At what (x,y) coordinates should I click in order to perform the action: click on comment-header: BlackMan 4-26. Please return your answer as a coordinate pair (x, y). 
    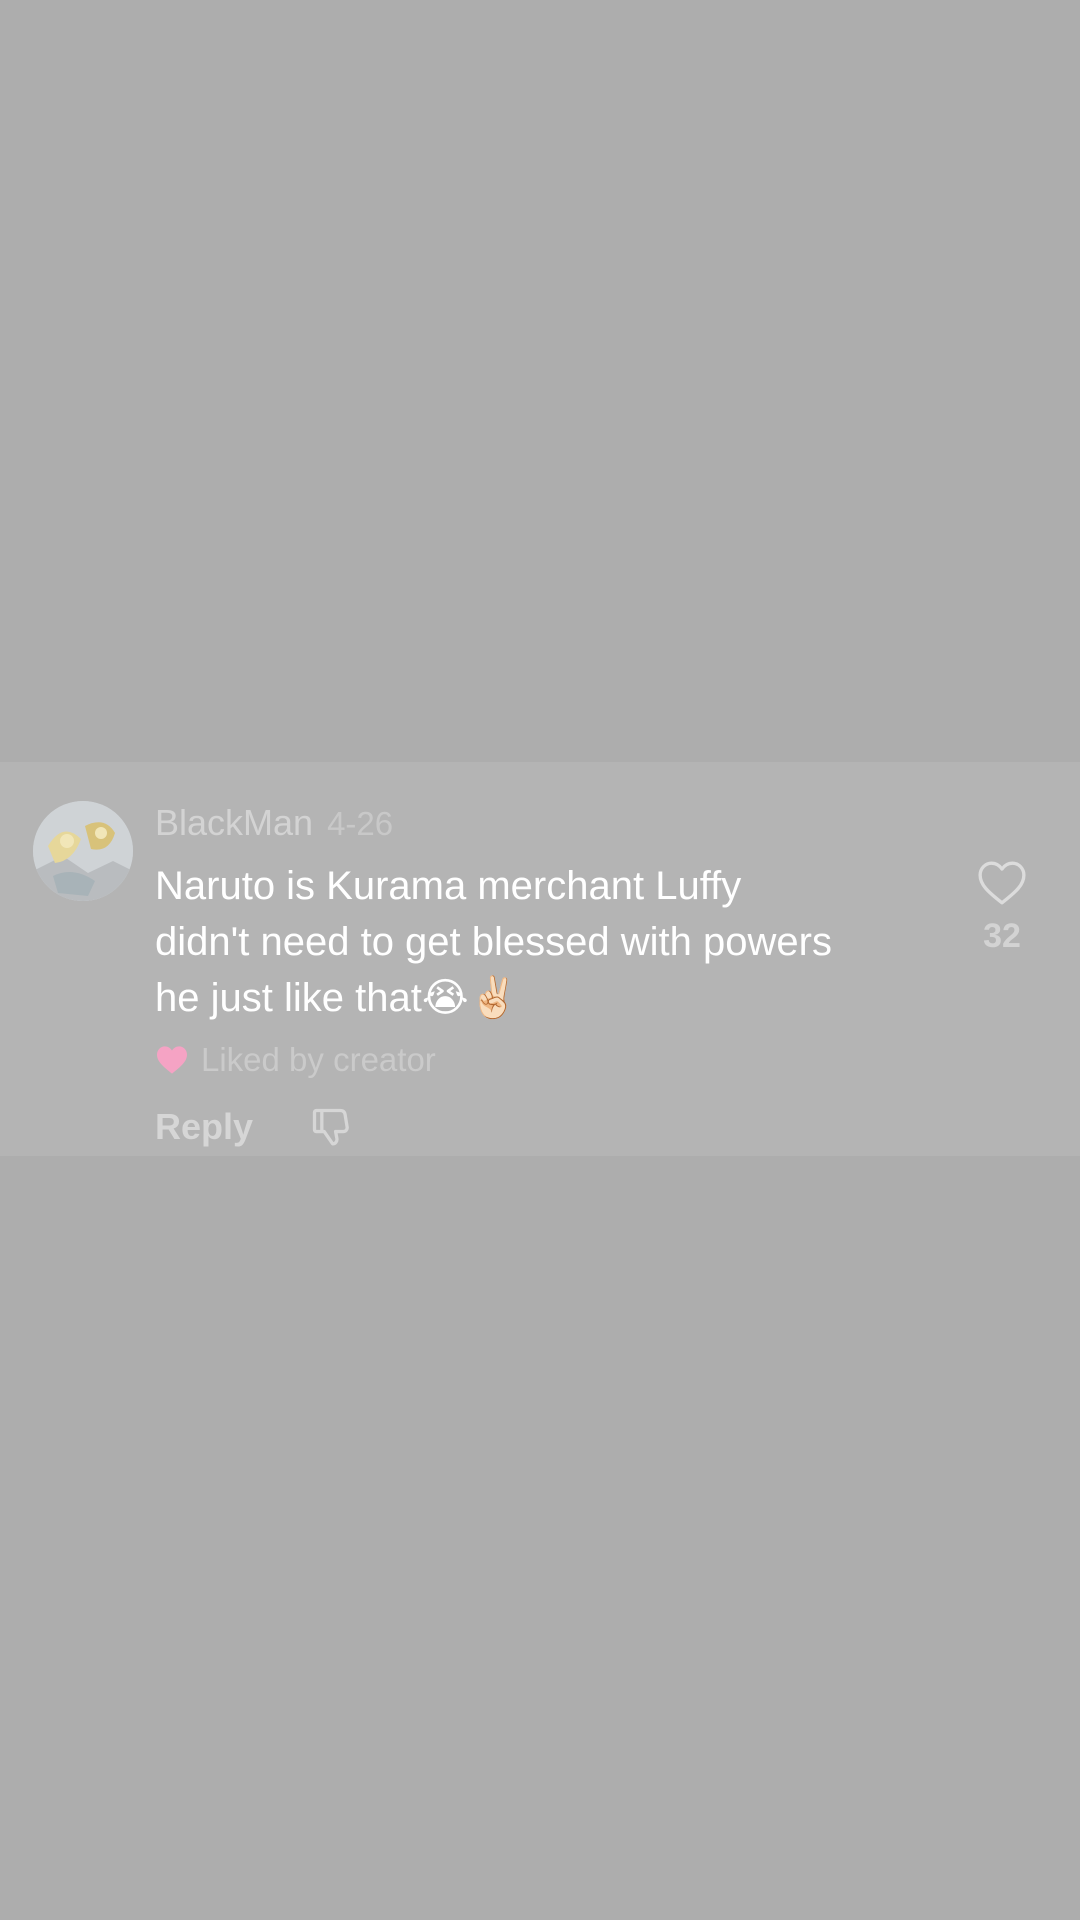
    Looking at the image, I should click on (274, 827).